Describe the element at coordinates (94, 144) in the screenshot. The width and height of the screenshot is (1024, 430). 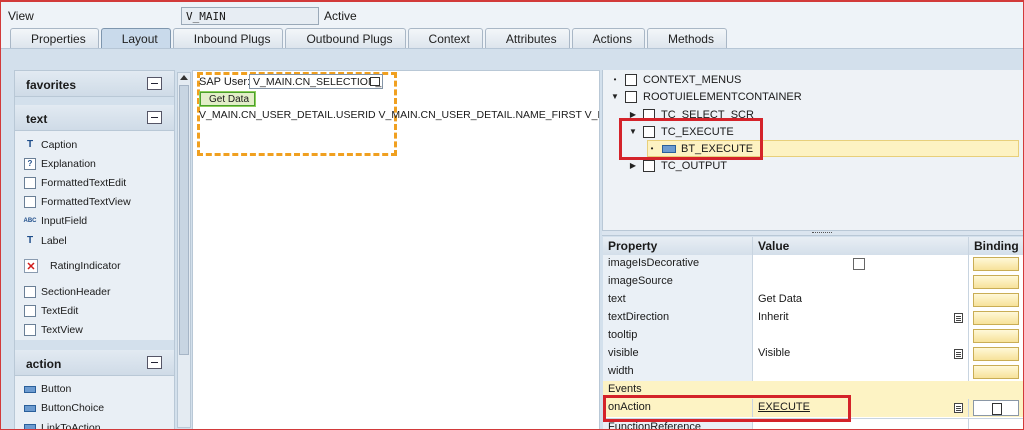
I see `palette-item-caption: T Caption` at that location.